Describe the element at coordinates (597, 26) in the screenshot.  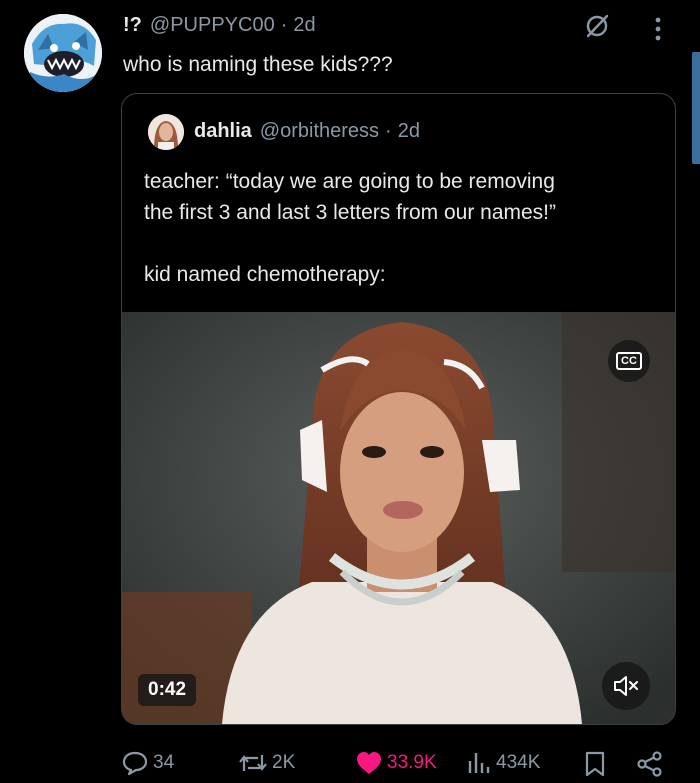
I see `grok-icon` at that location.